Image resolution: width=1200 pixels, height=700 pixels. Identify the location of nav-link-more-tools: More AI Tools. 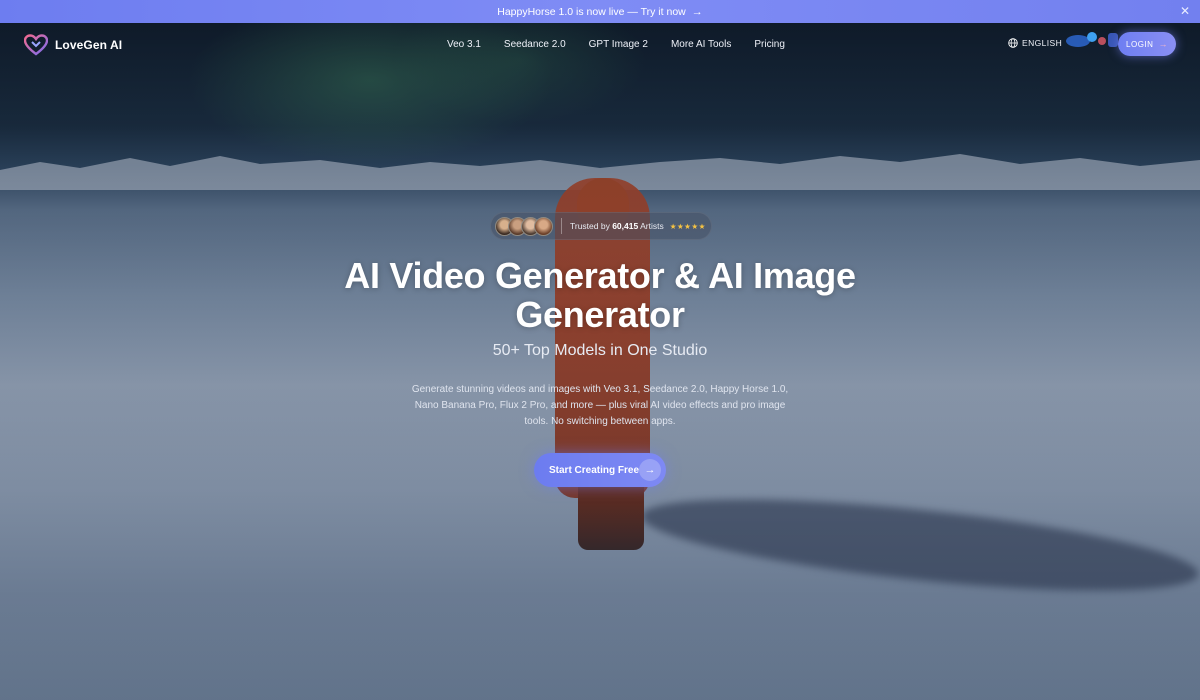
(701, 44).